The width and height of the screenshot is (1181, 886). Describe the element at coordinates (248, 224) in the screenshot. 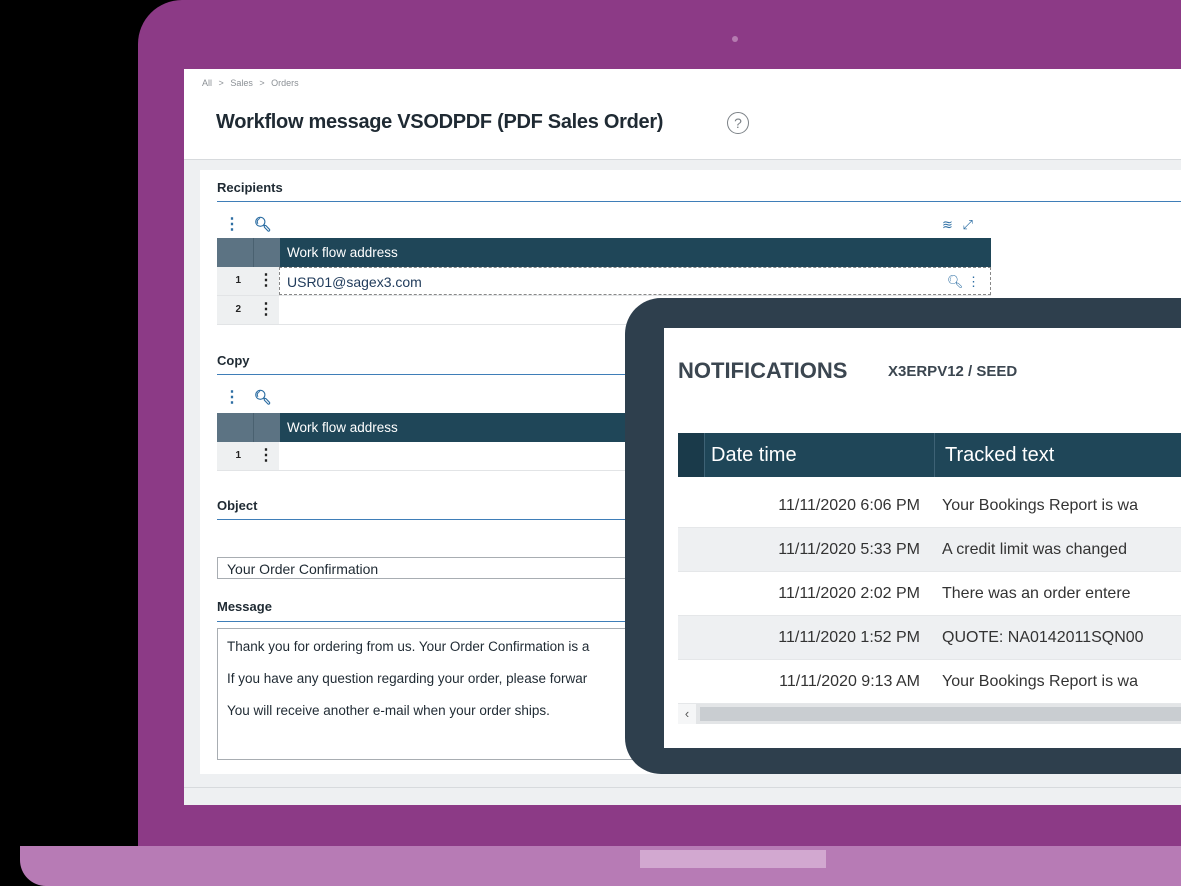

I see `recipients-toolbar: ⋮ 🔍︎` at that location.